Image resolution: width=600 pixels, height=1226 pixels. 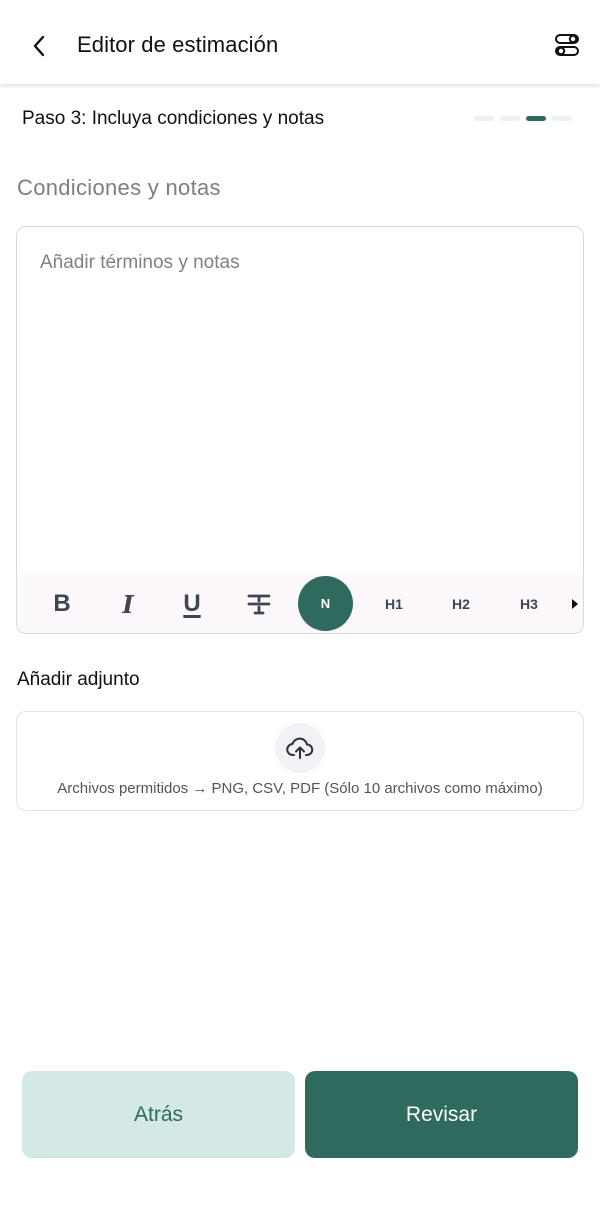 I want to click on strikethrough-icon, so click(x=259, y=604).